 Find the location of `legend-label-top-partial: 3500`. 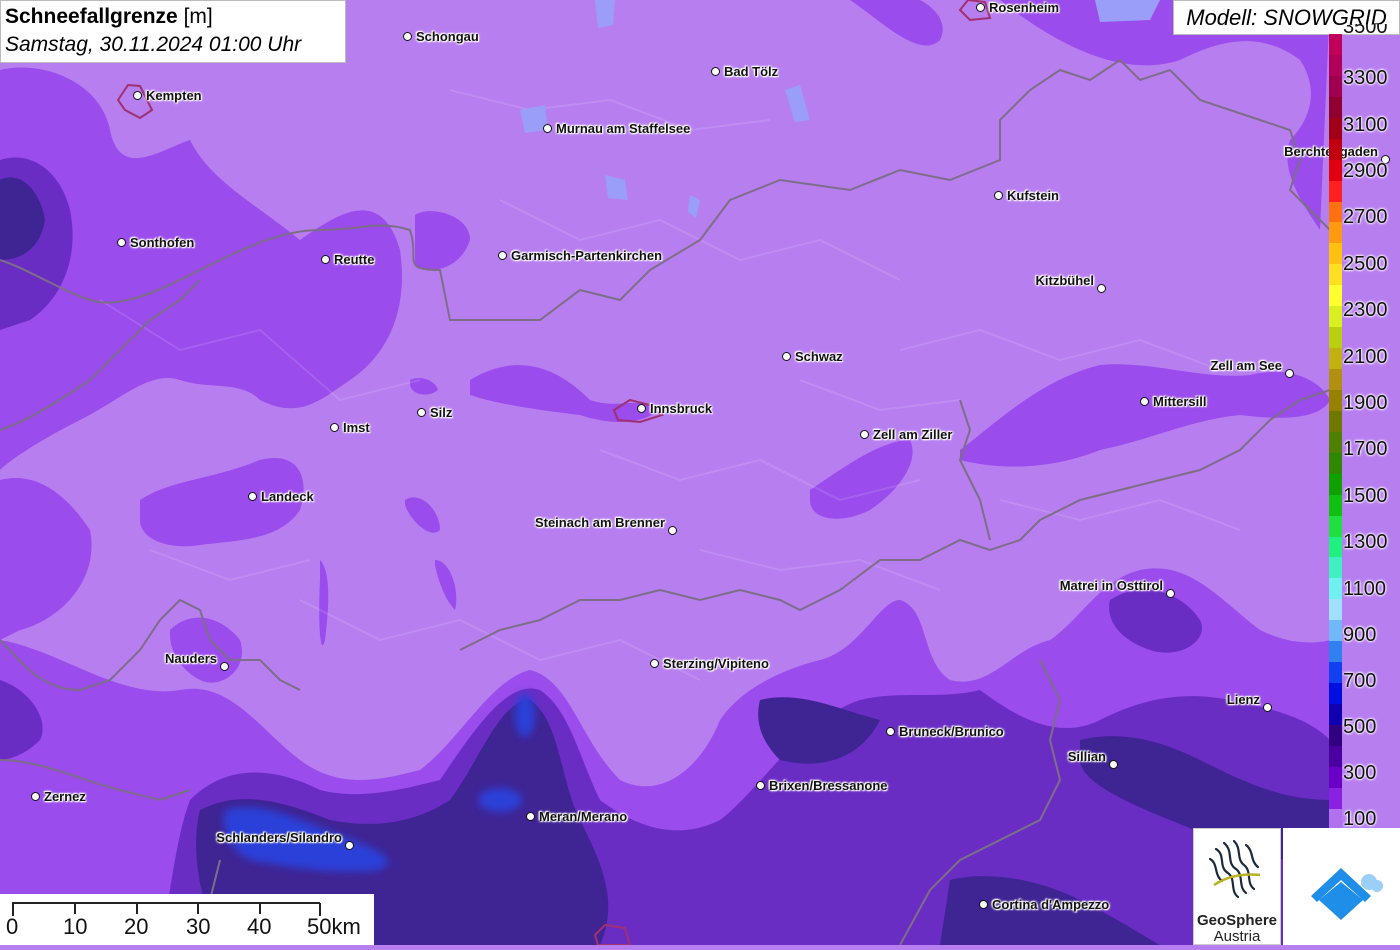

legend-label-top-partial: 3500 is located at coordinates (1365, 30).